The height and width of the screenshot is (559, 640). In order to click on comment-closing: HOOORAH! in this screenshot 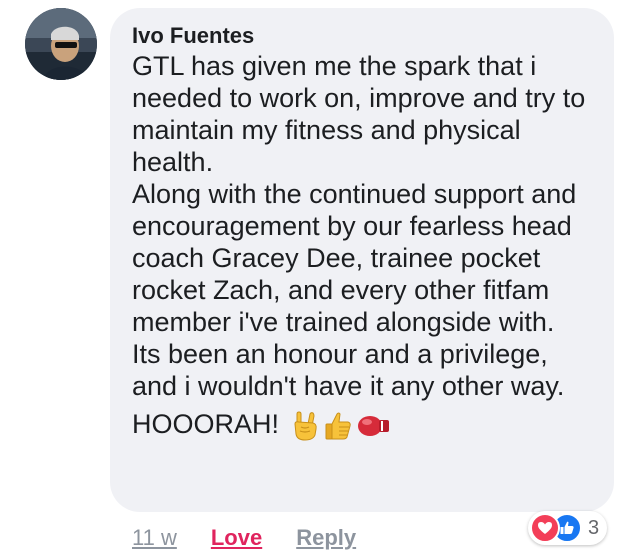, I will do `click(206, 424)`.